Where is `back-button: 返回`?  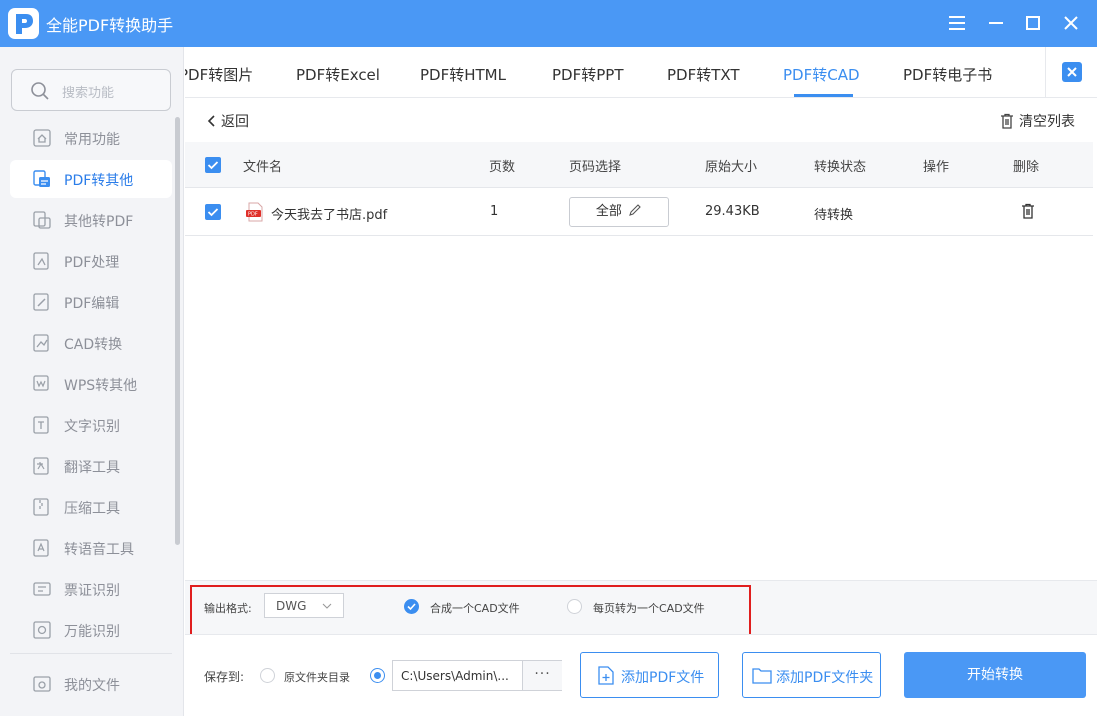
back-button: 返回 is located at coordinates (227, 121).